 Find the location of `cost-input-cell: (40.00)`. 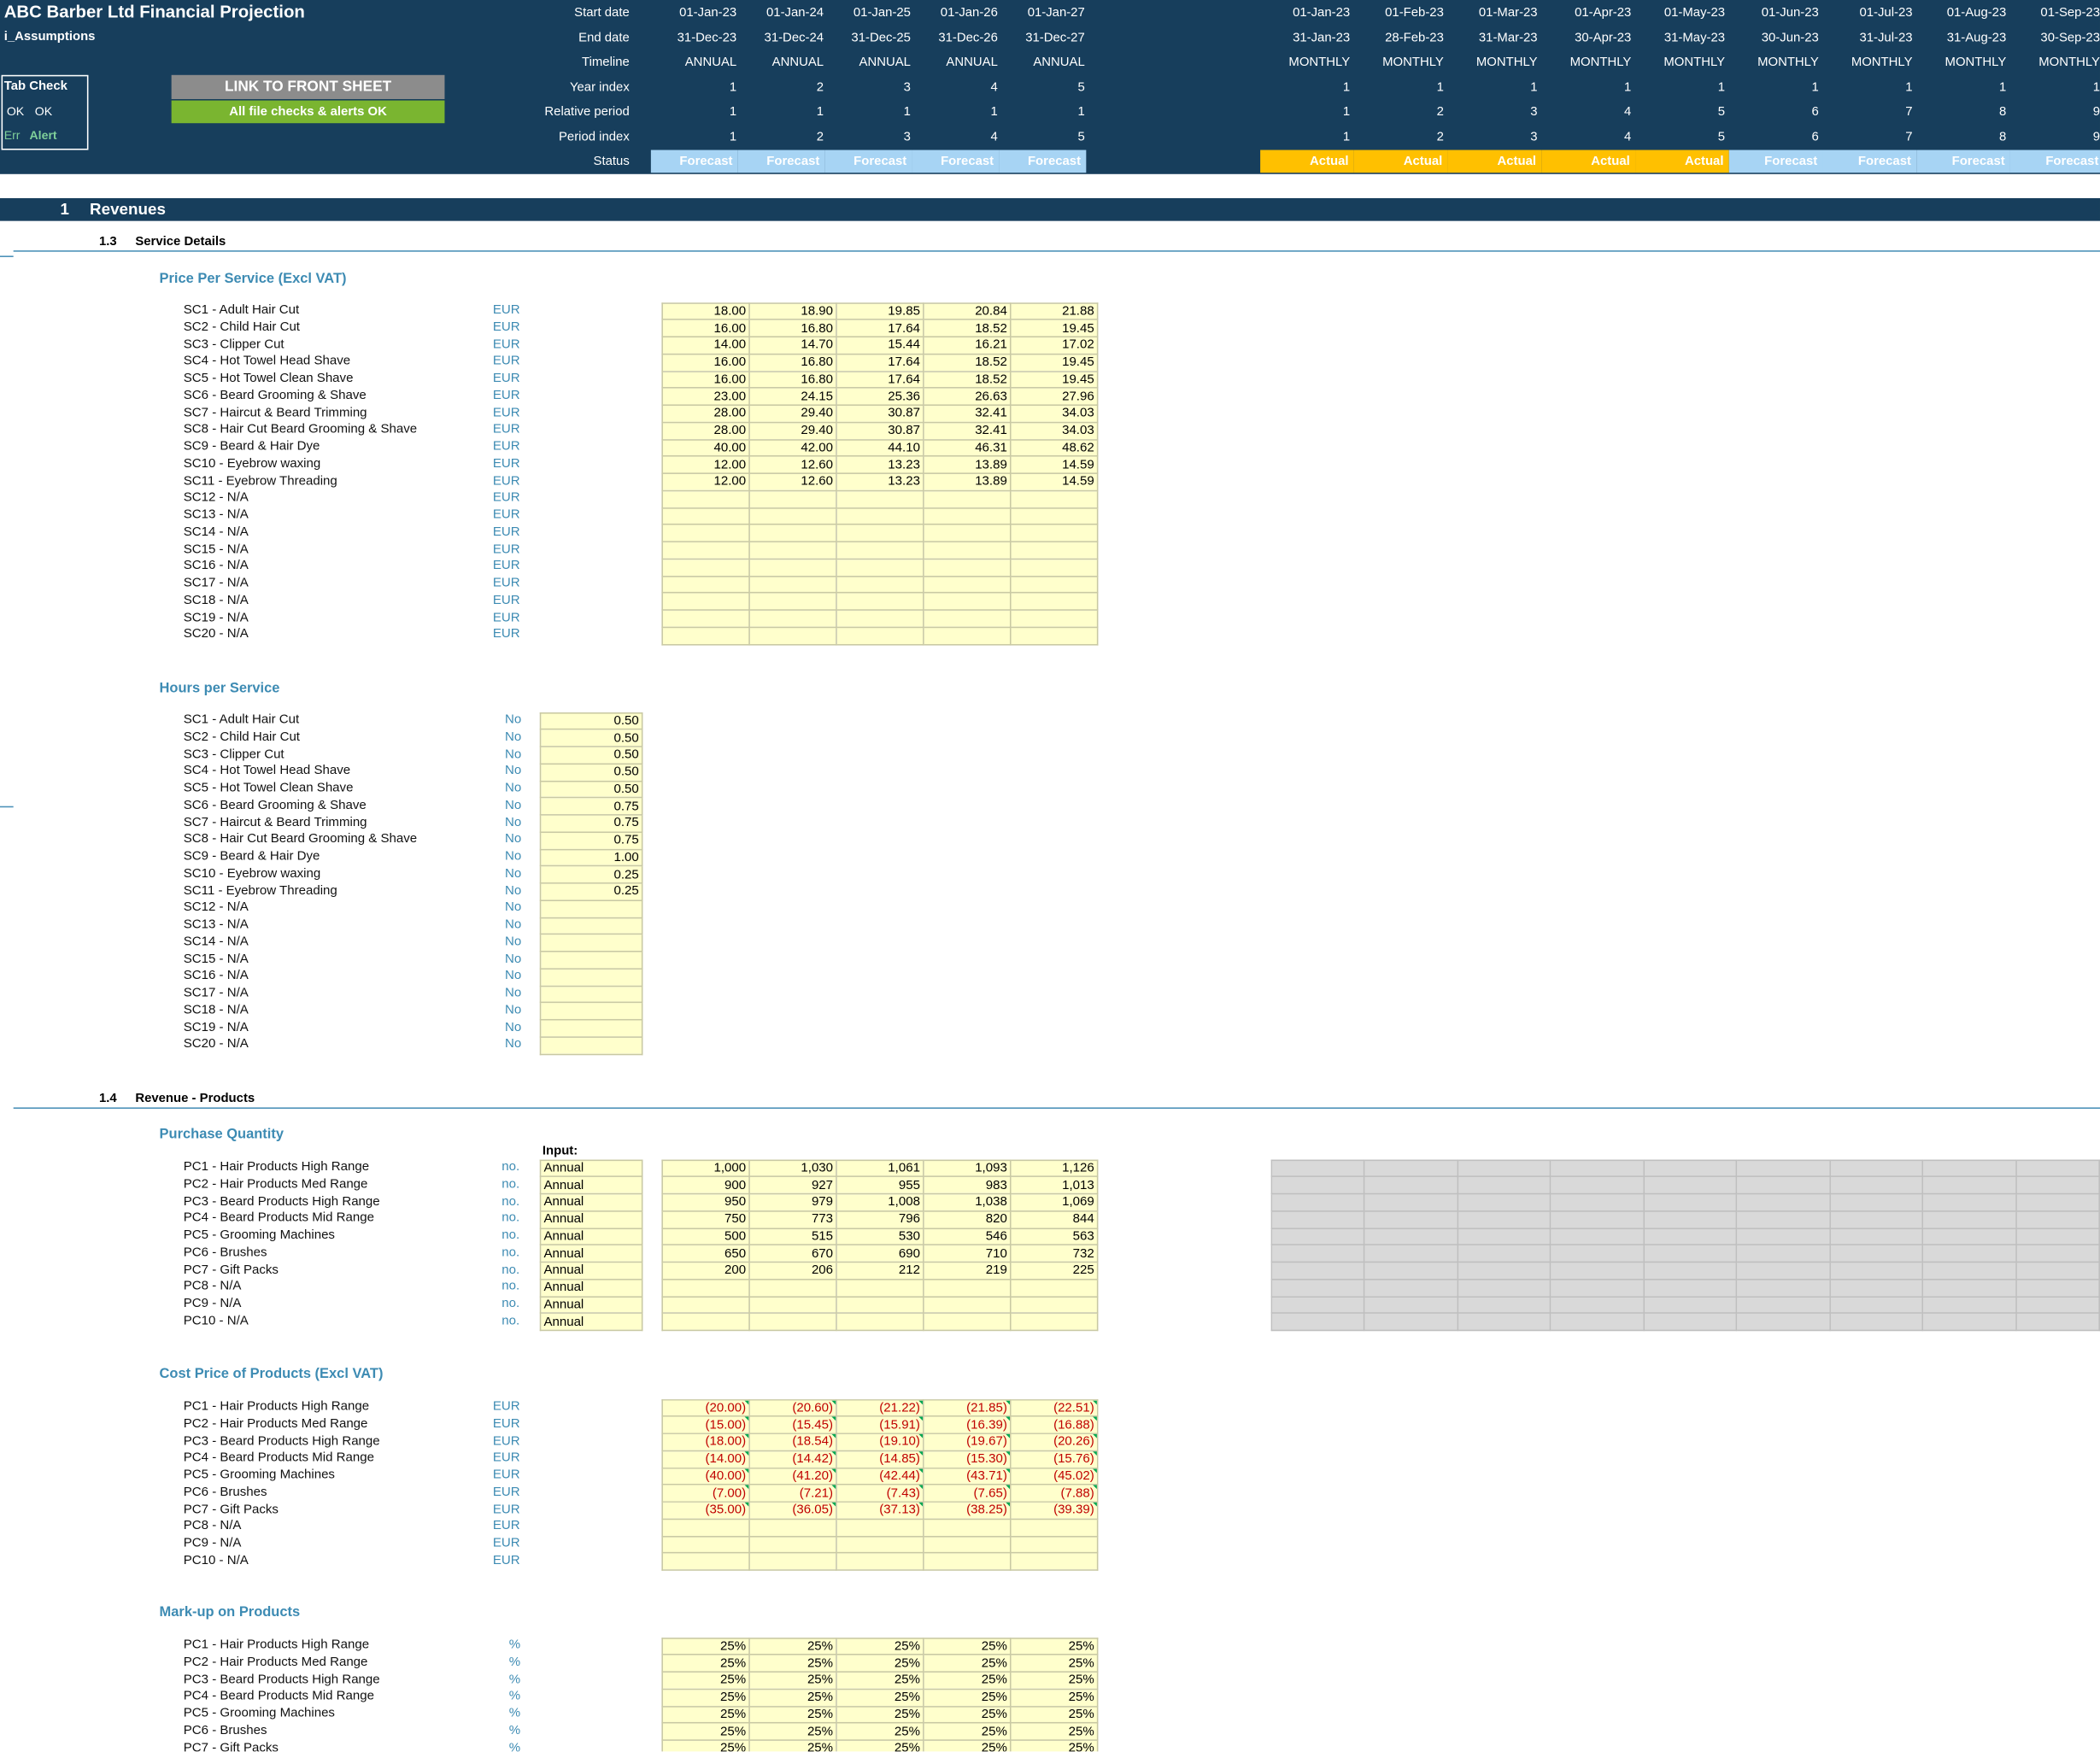

cost-input-cell: (40.00) is located at coordinates (705, 1476).